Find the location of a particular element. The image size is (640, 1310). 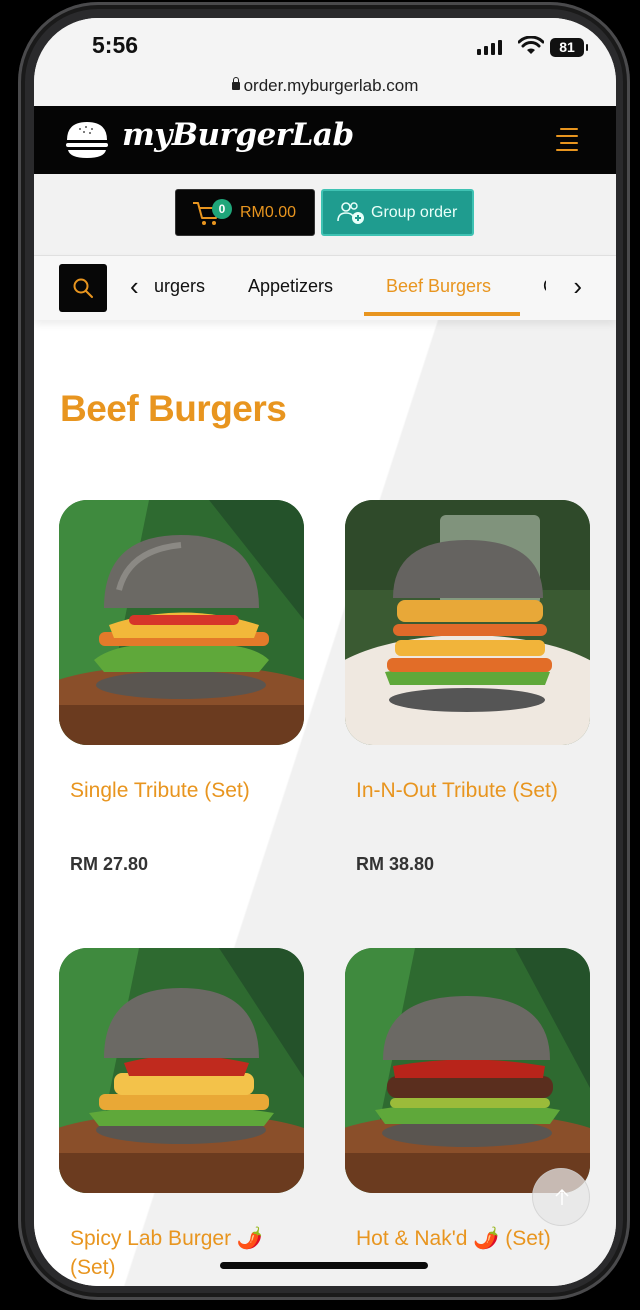

cart-button: 0 RM0.00 is located at coordinates (245, 212).